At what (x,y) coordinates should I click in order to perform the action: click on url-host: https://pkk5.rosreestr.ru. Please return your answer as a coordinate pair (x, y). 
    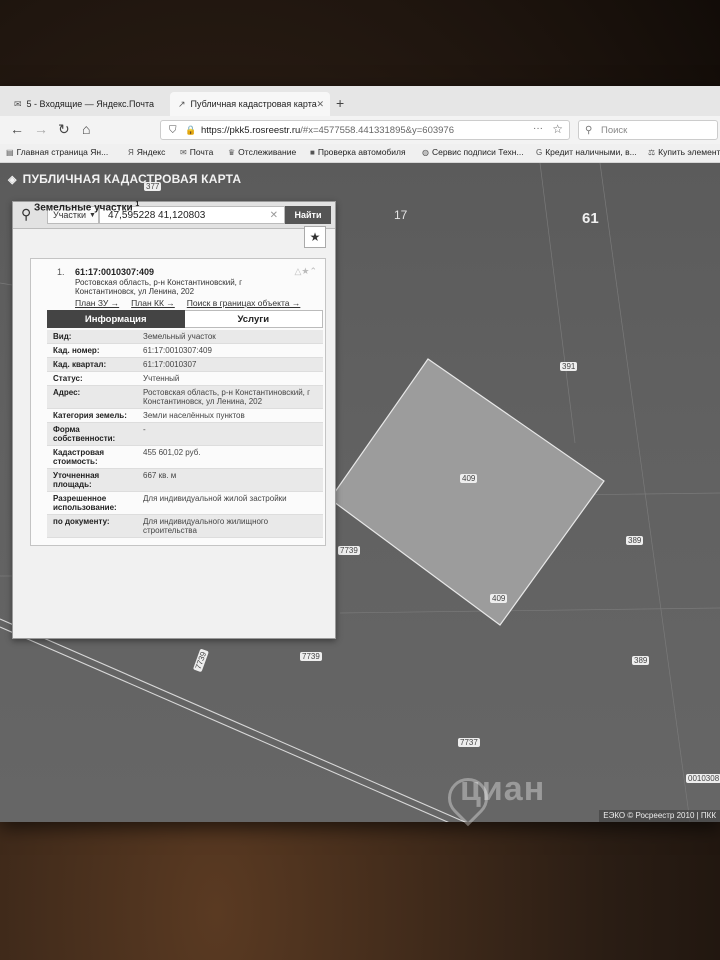
    Looking at the image, I should click on (251, 130).